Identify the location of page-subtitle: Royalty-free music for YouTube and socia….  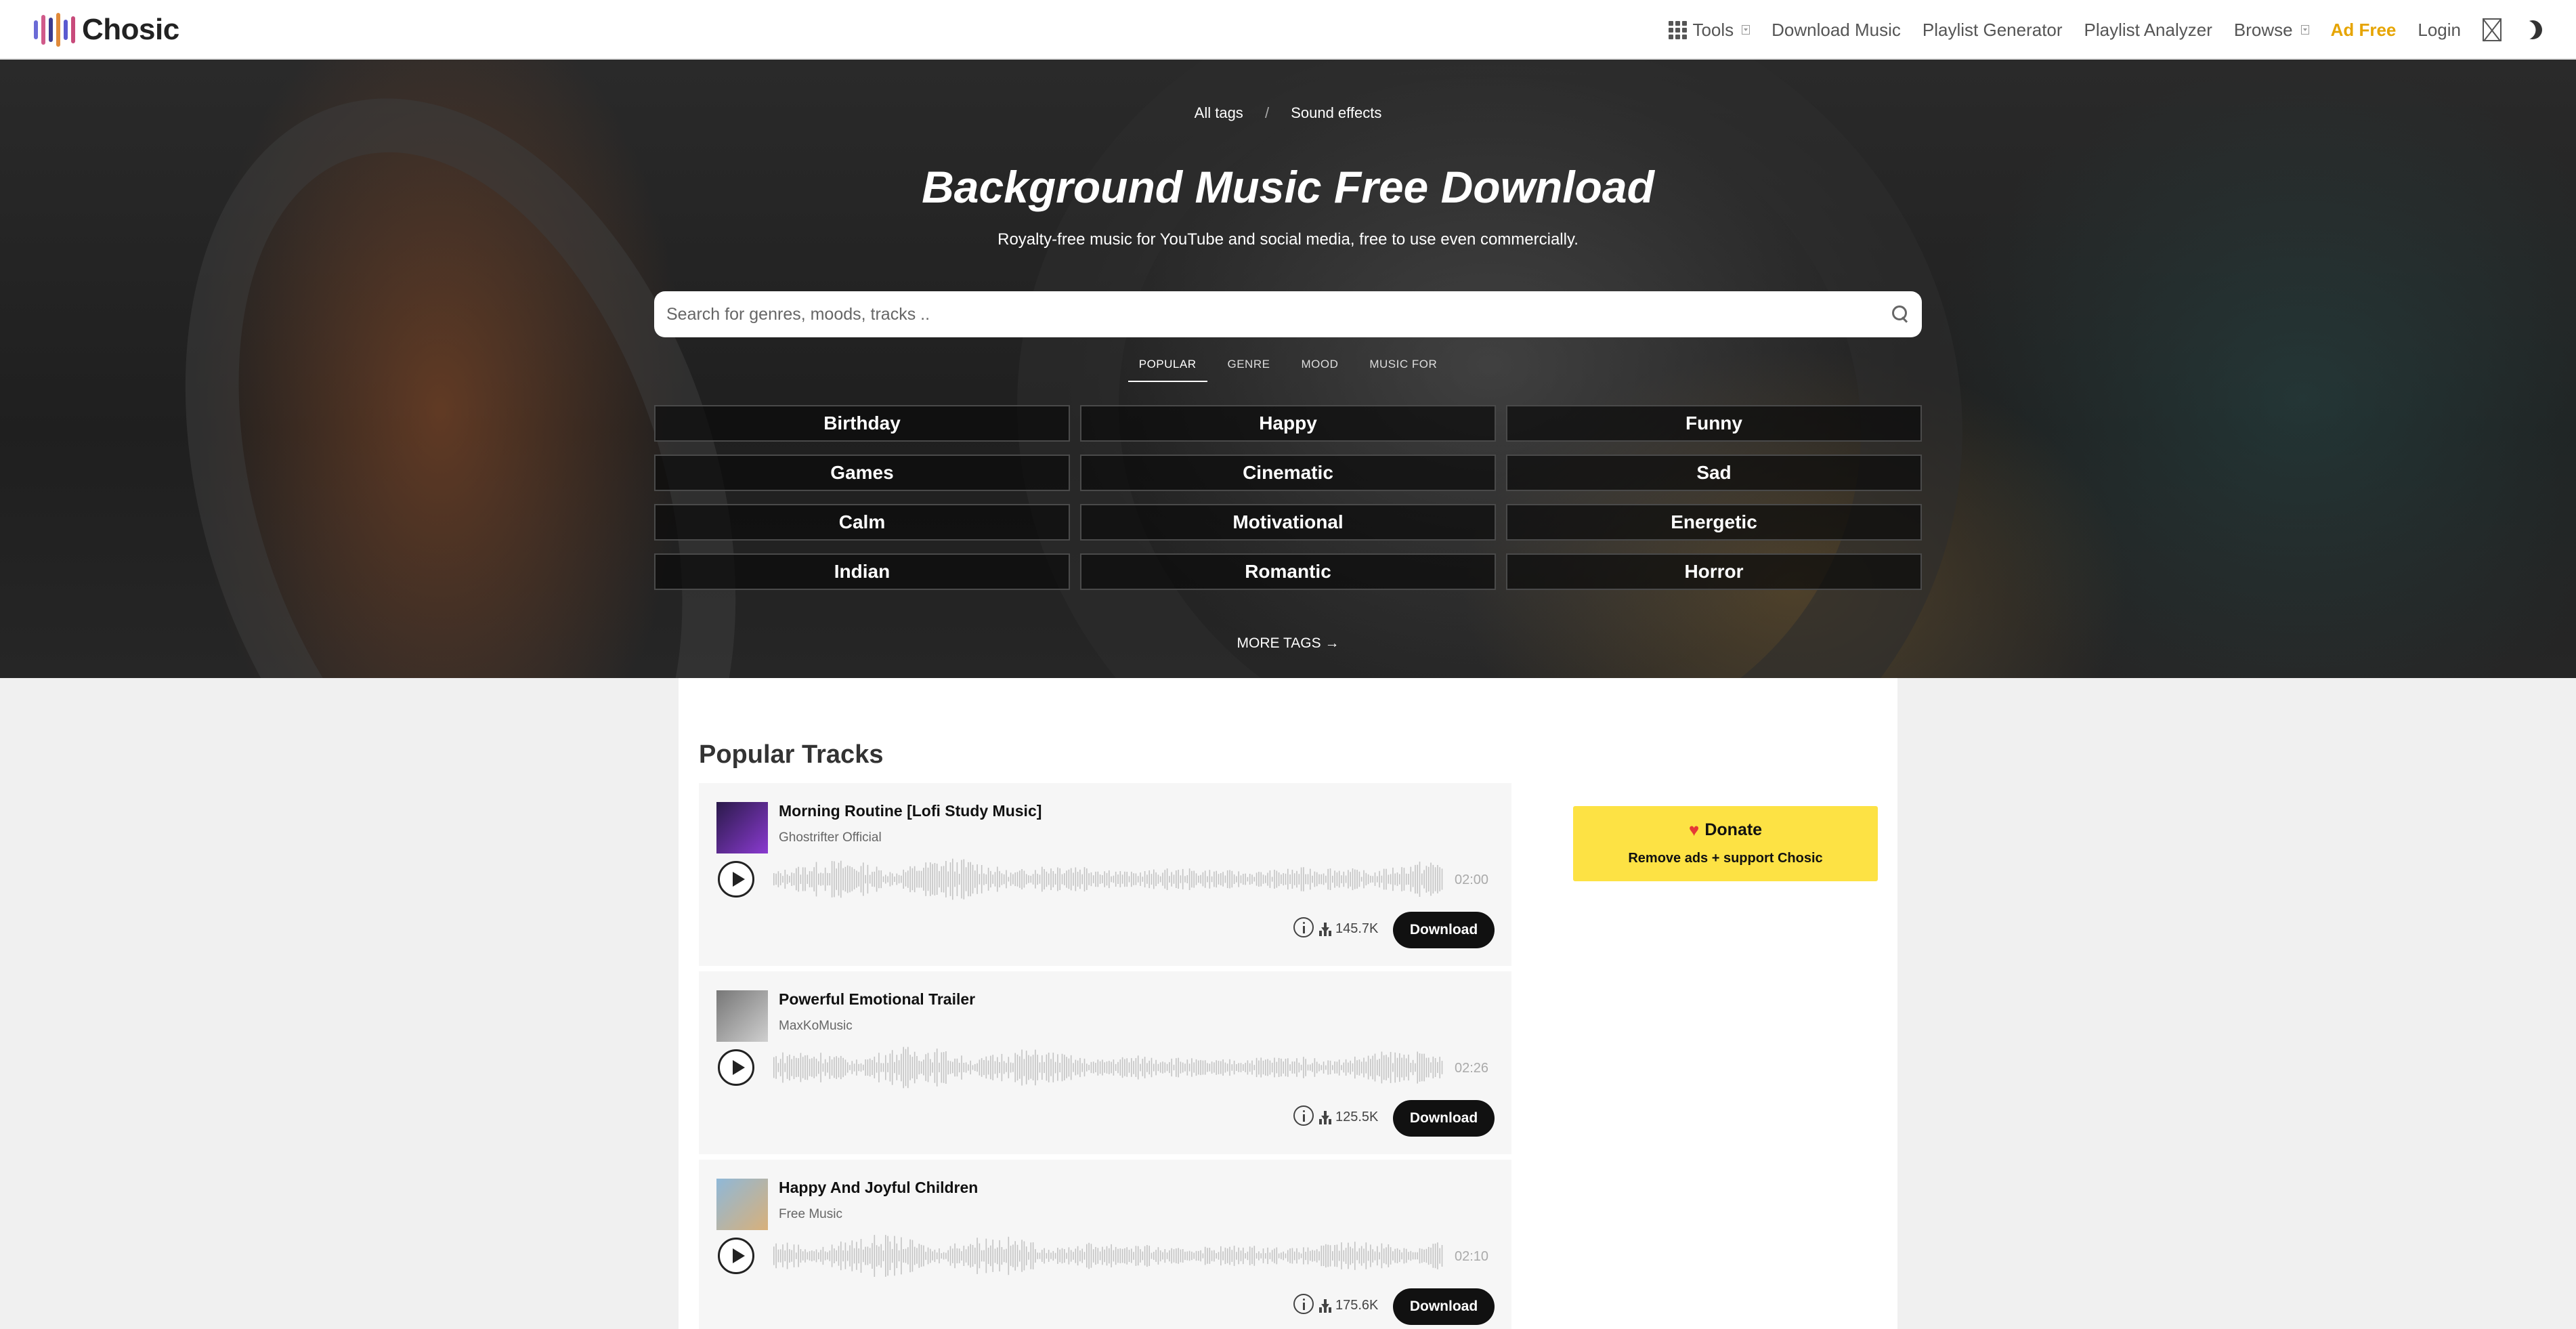
(1288, 239).